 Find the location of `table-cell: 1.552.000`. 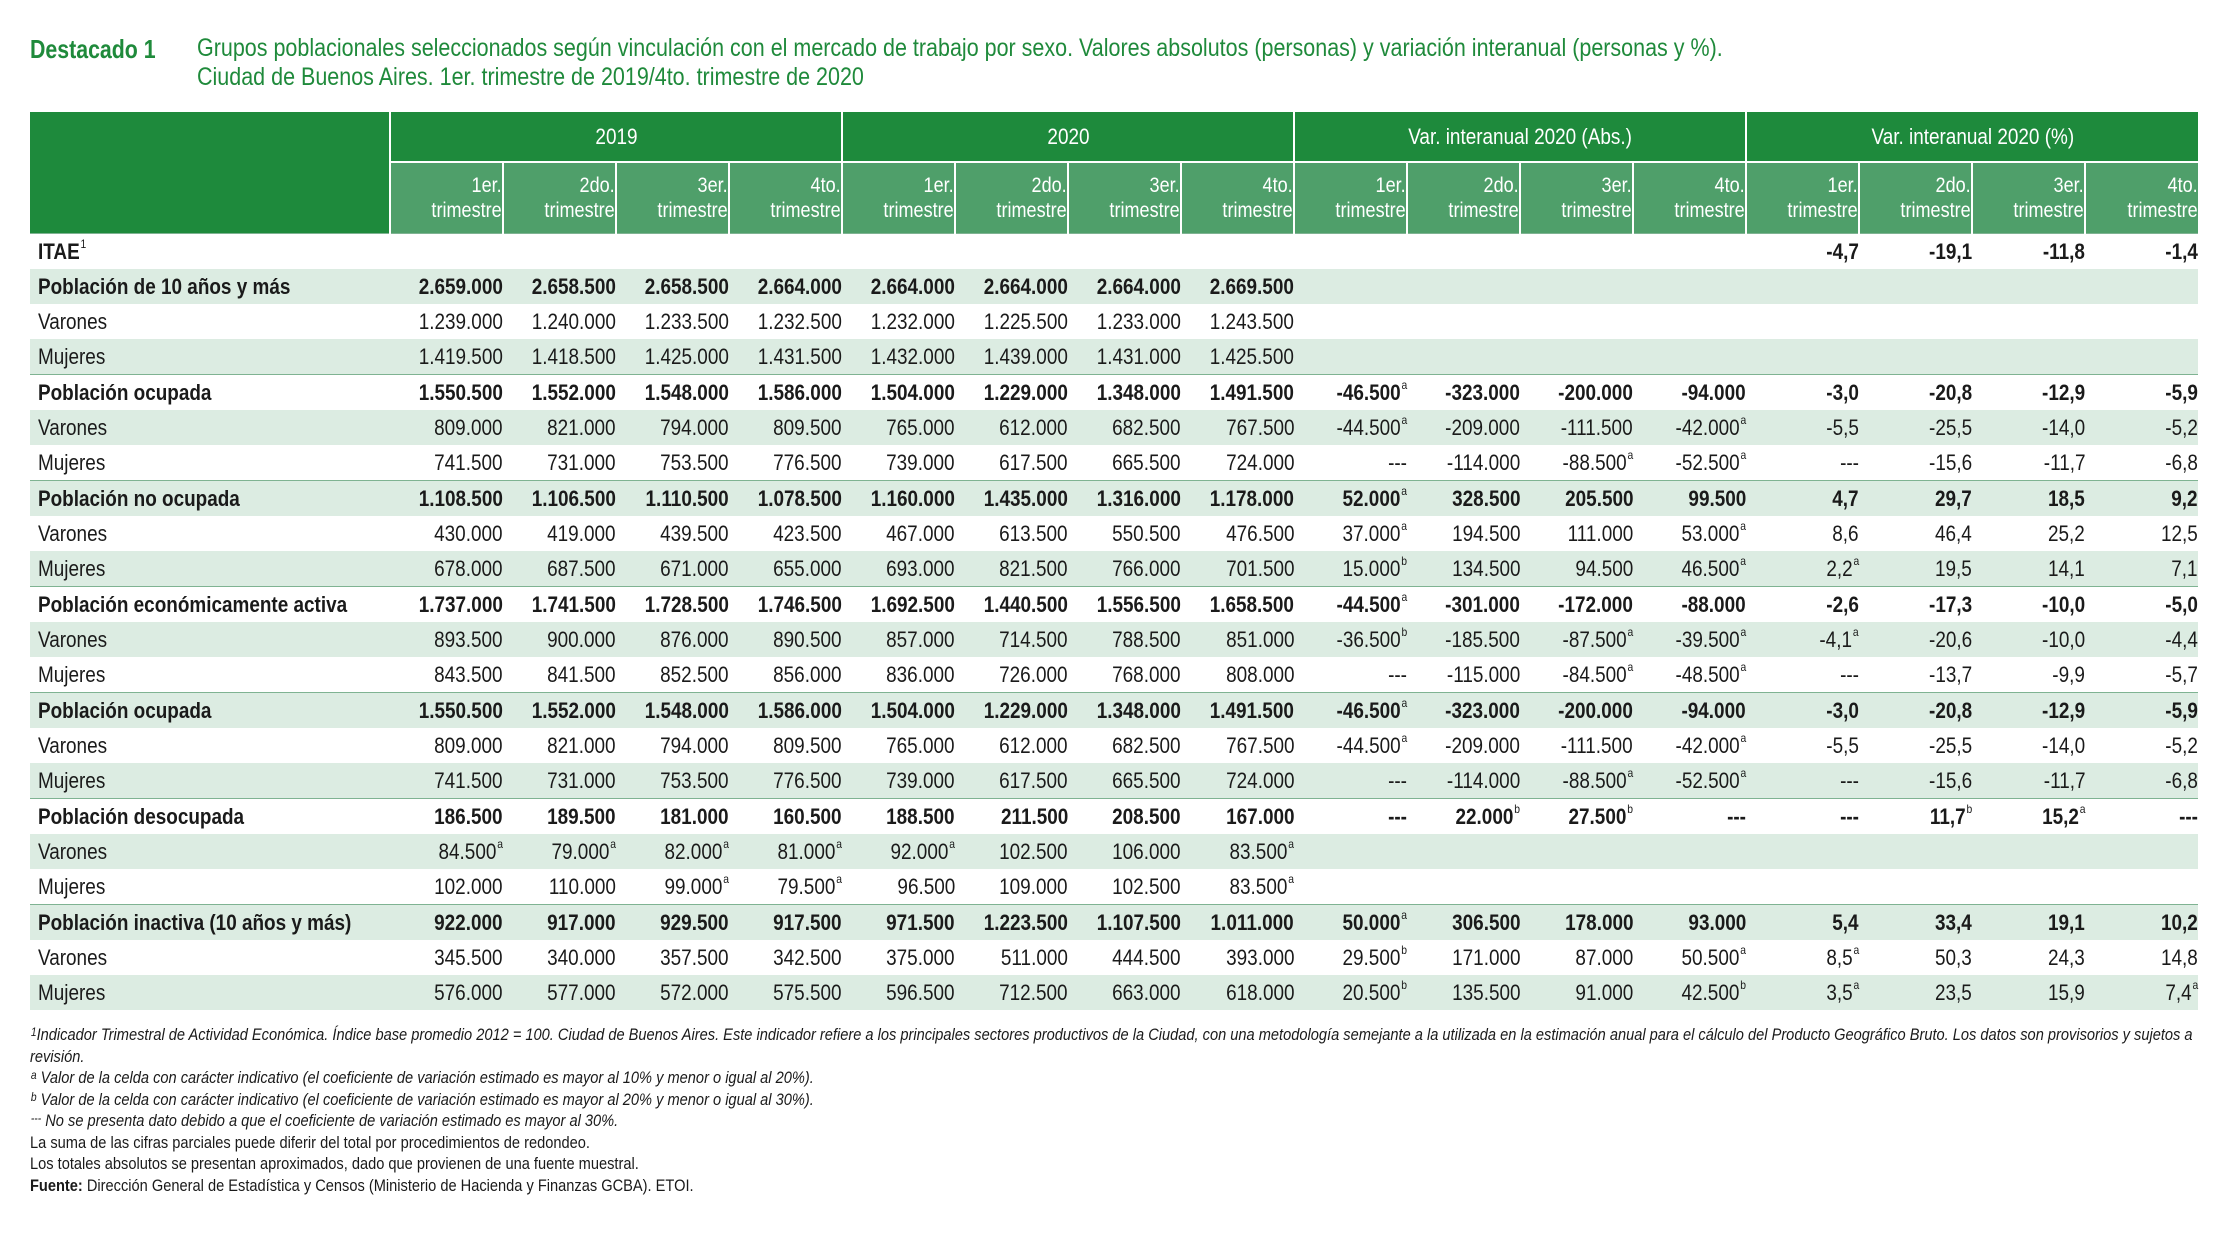

table-cell: 1.552.000 is located at coordinates (559, 392).